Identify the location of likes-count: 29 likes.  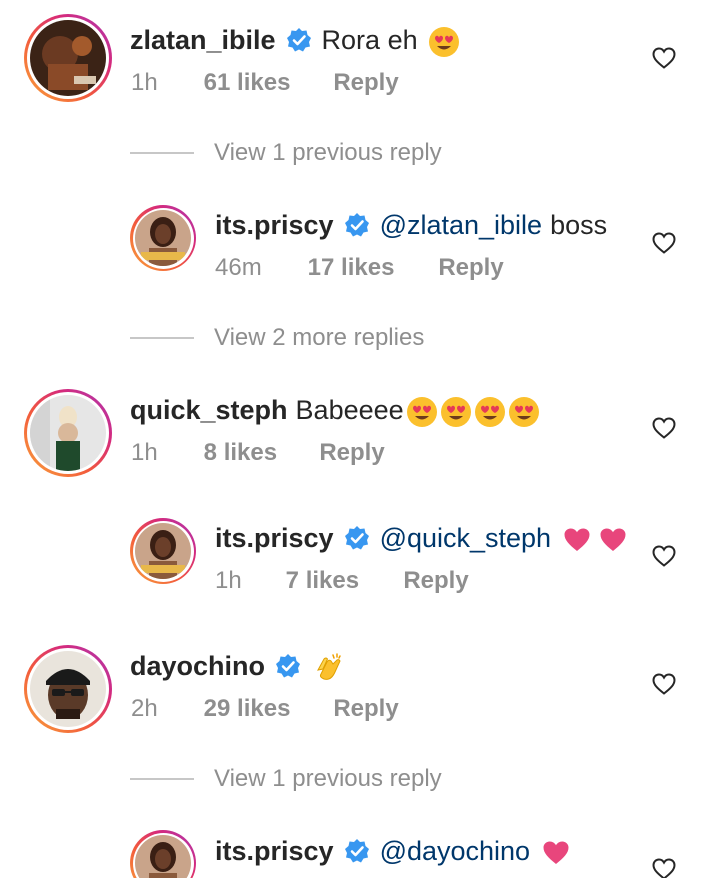
(265, 709).